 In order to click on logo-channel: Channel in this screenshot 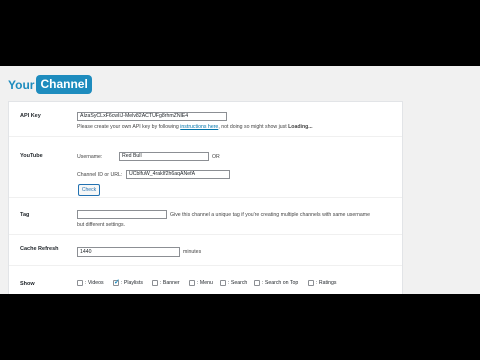, I will do `click(64, 84)`.